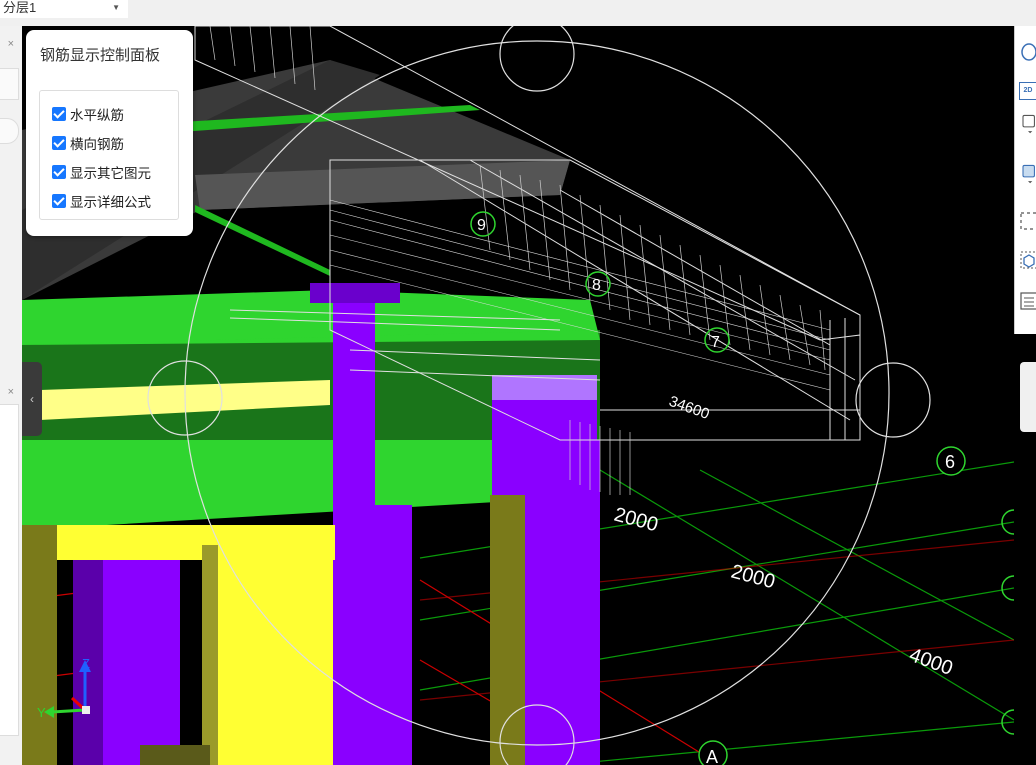 Image resolution: width=1036 pixels, height=765 pixels. I want to click on checkbox-detailed-formula: 显示详细公式, so click(101, 201).